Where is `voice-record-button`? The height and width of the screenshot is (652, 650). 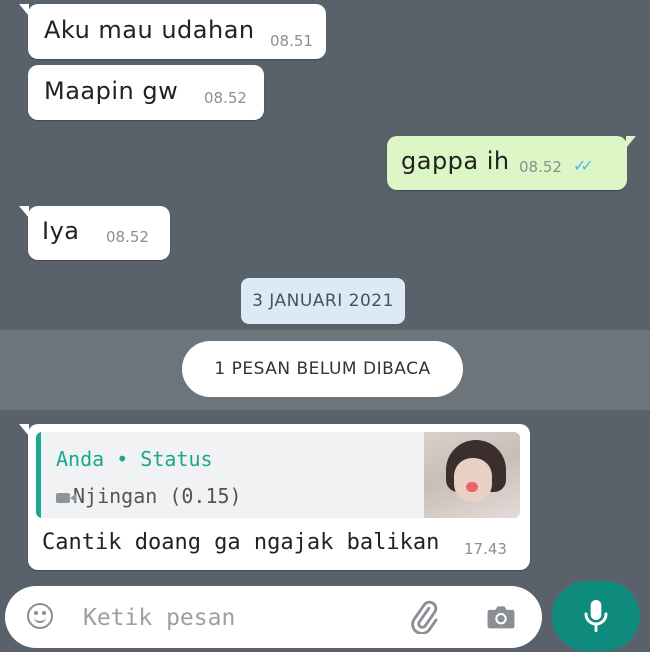 voice-record-button is located at coordinates (596, 616).